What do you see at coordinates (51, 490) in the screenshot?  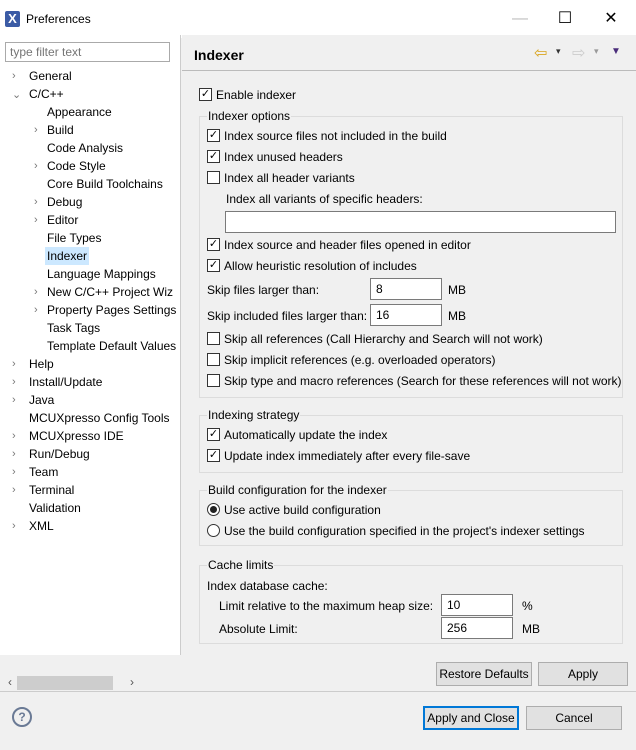 I see `tree-item: Terminal` at bounding box center [51, 490].